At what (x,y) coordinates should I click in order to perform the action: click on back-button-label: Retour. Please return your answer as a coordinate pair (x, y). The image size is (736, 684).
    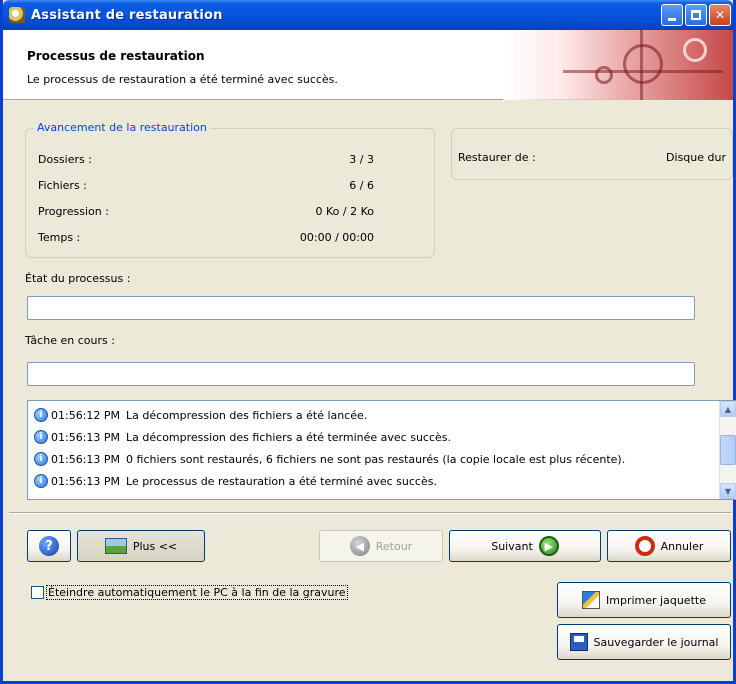
    Looking at the image, I should click on (394, 546).